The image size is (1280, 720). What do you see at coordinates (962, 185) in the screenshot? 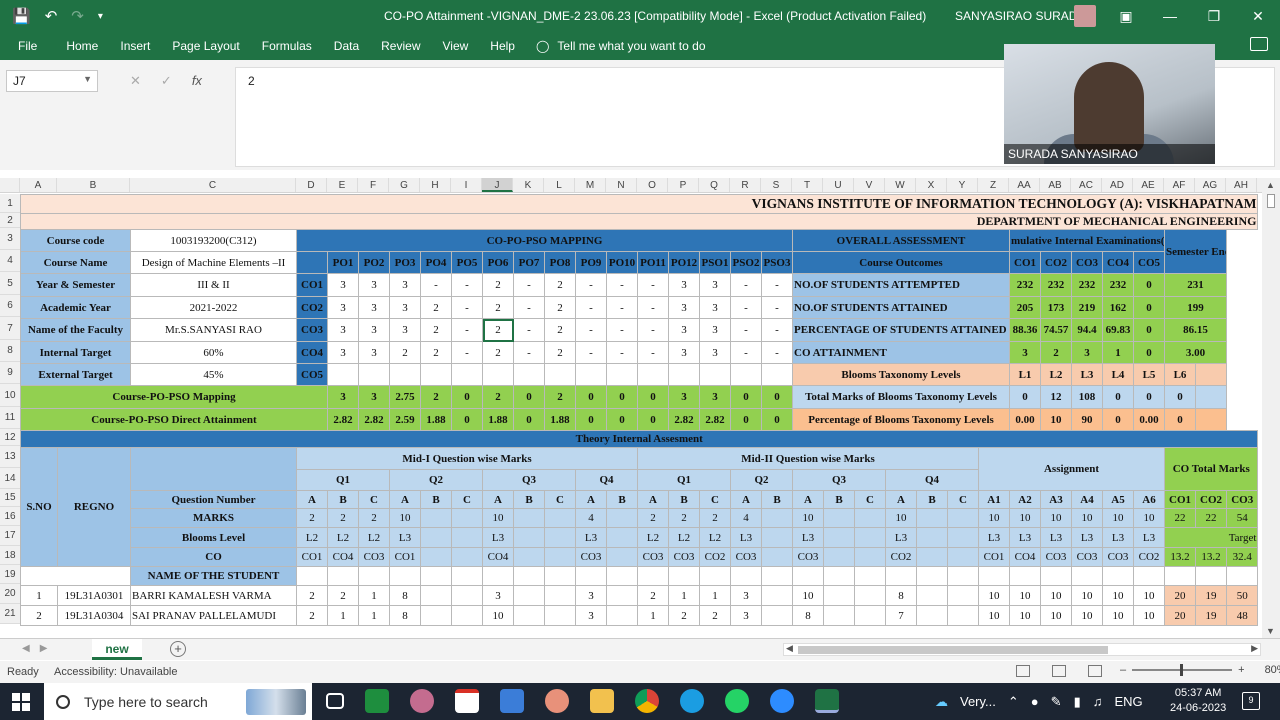
I see `column-header-y: Y` at bounding box center [962, 185].